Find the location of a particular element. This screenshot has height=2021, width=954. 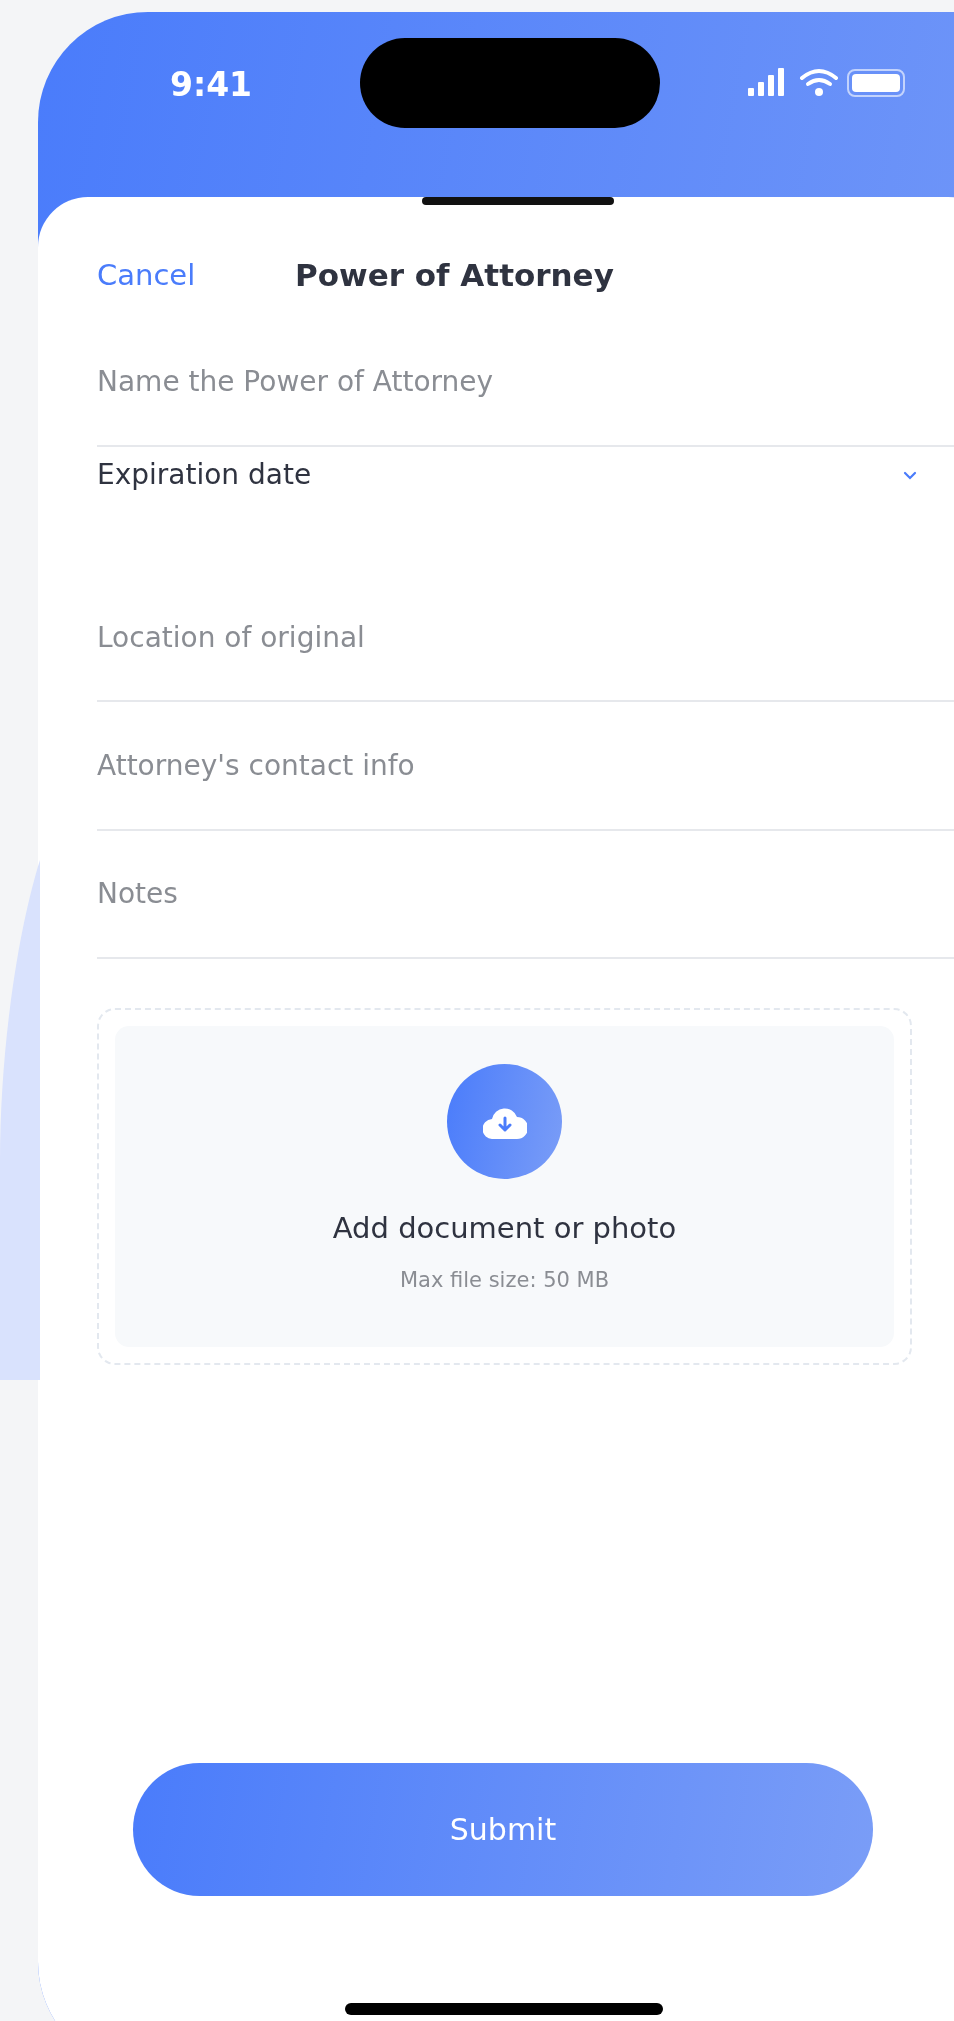

status-time: 9:41 is located at coordinates (211, 85).